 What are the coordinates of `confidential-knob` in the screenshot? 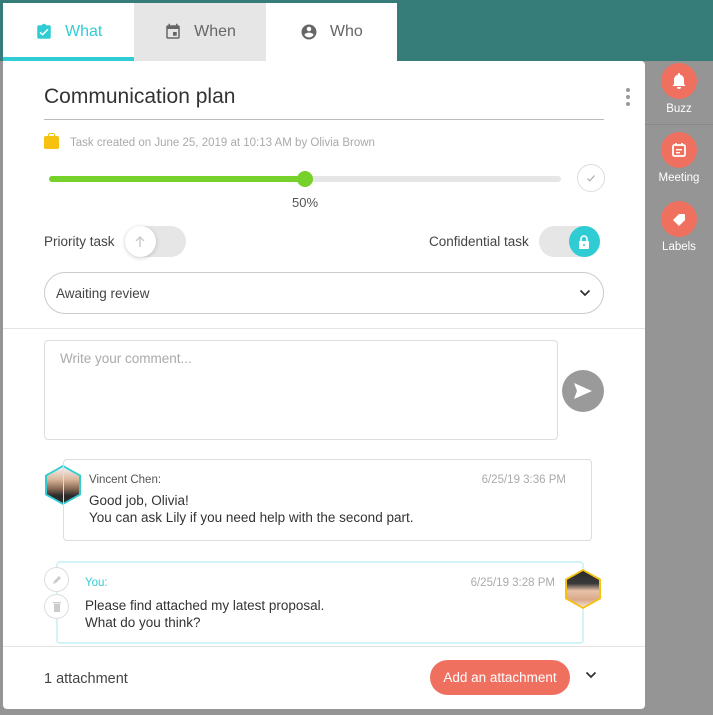 It's located at (584, 241).